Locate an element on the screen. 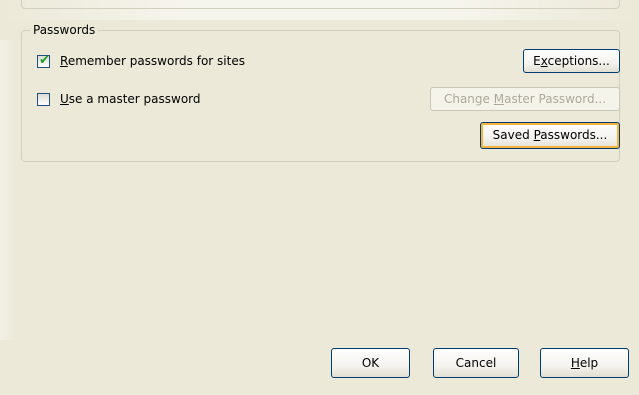  previous-groupbox is located at coordinates (320, 4).